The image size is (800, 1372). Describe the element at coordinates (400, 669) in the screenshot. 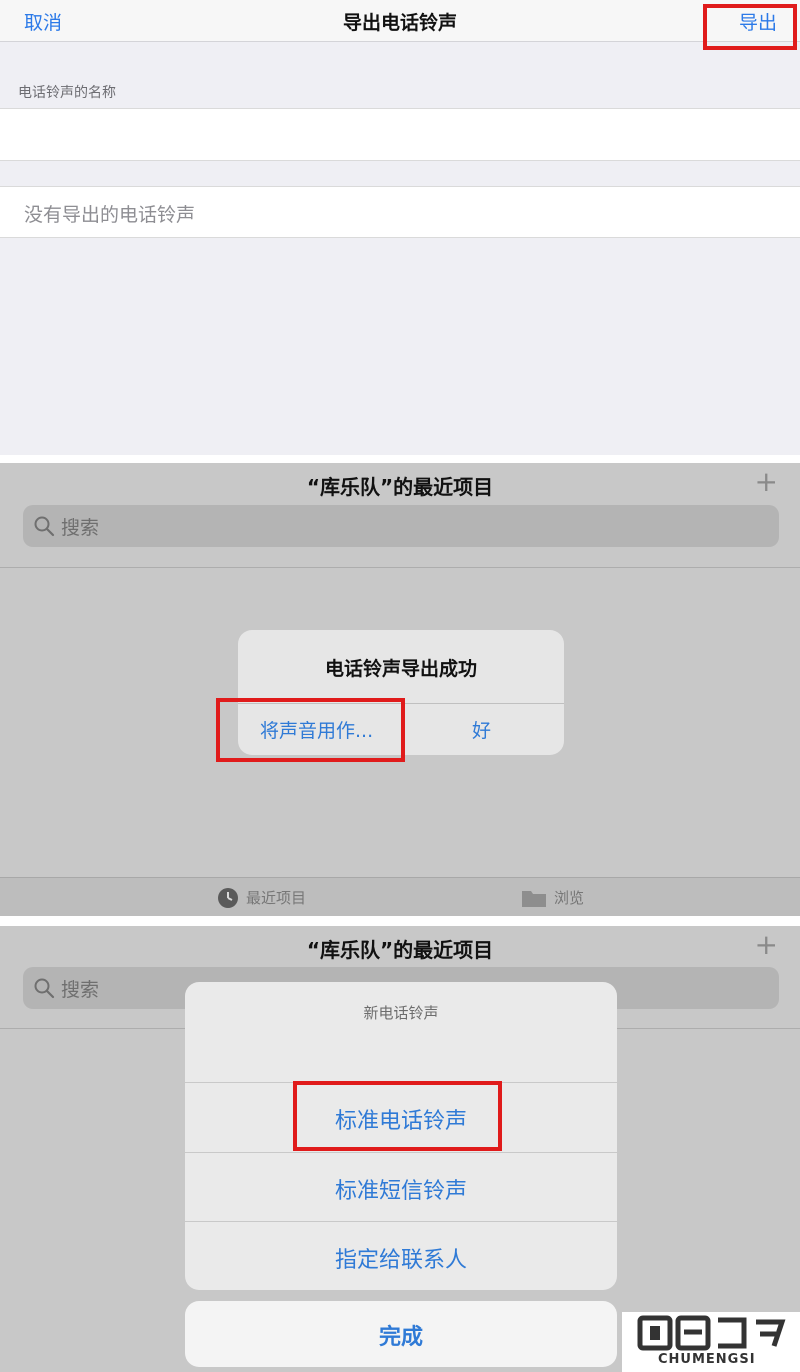

I see `alert-title: 电话铃声导出成功` at that location.